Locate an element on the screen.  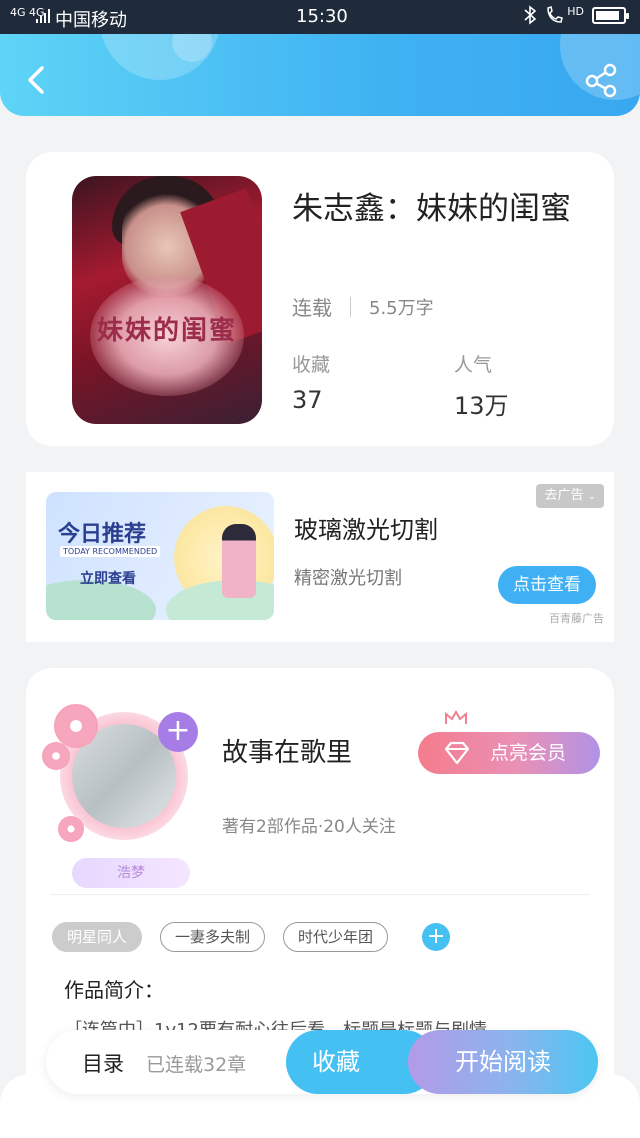
cover-title-art: 妹妹的闺蜜 is located at coordinates (167, 336).